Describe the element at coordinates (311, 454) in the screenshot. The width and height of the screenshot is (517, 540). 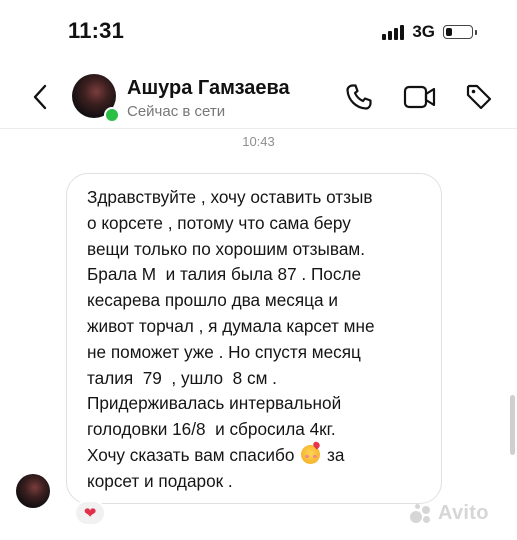
I see `smiling-face-with-hearts-icon` at that location.